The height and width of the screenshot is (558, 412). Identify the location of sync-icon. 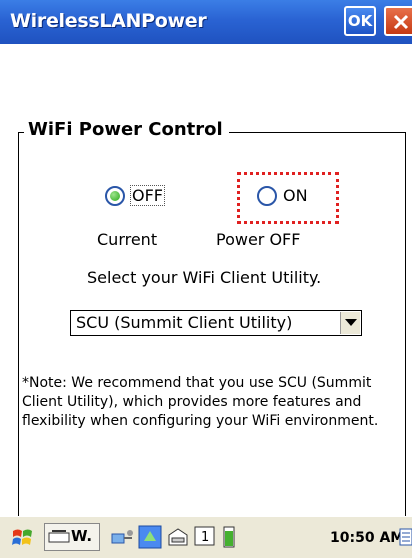
(150, 537).